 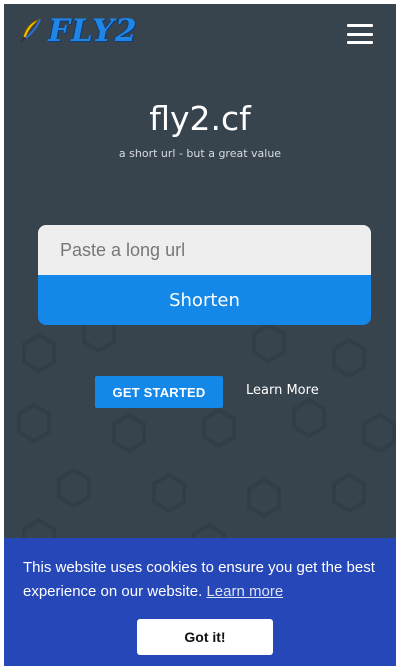 What do you see at coordinates (244, 591) in the screenshot?
I see `cookie-learn-more-link: Learn more` at bounding box center [244, 591].